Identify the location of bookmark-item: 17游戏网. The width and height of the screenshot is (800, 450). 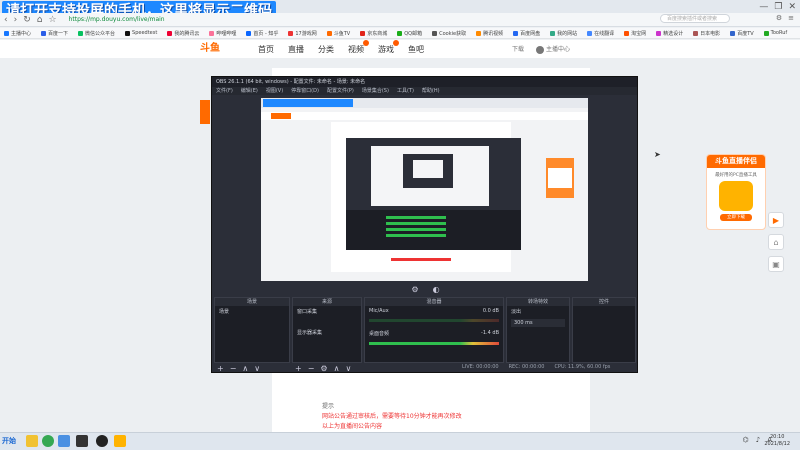
(302, 33).